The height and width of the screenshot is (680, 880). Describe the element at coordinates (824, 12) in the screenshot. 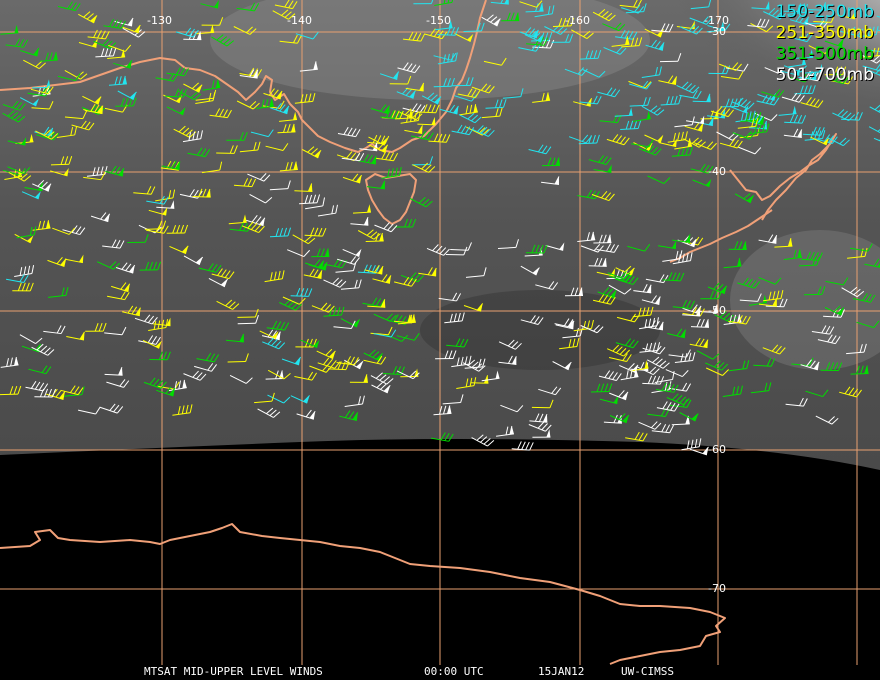

I see `legend-150-250: 150-250mb` at that location.